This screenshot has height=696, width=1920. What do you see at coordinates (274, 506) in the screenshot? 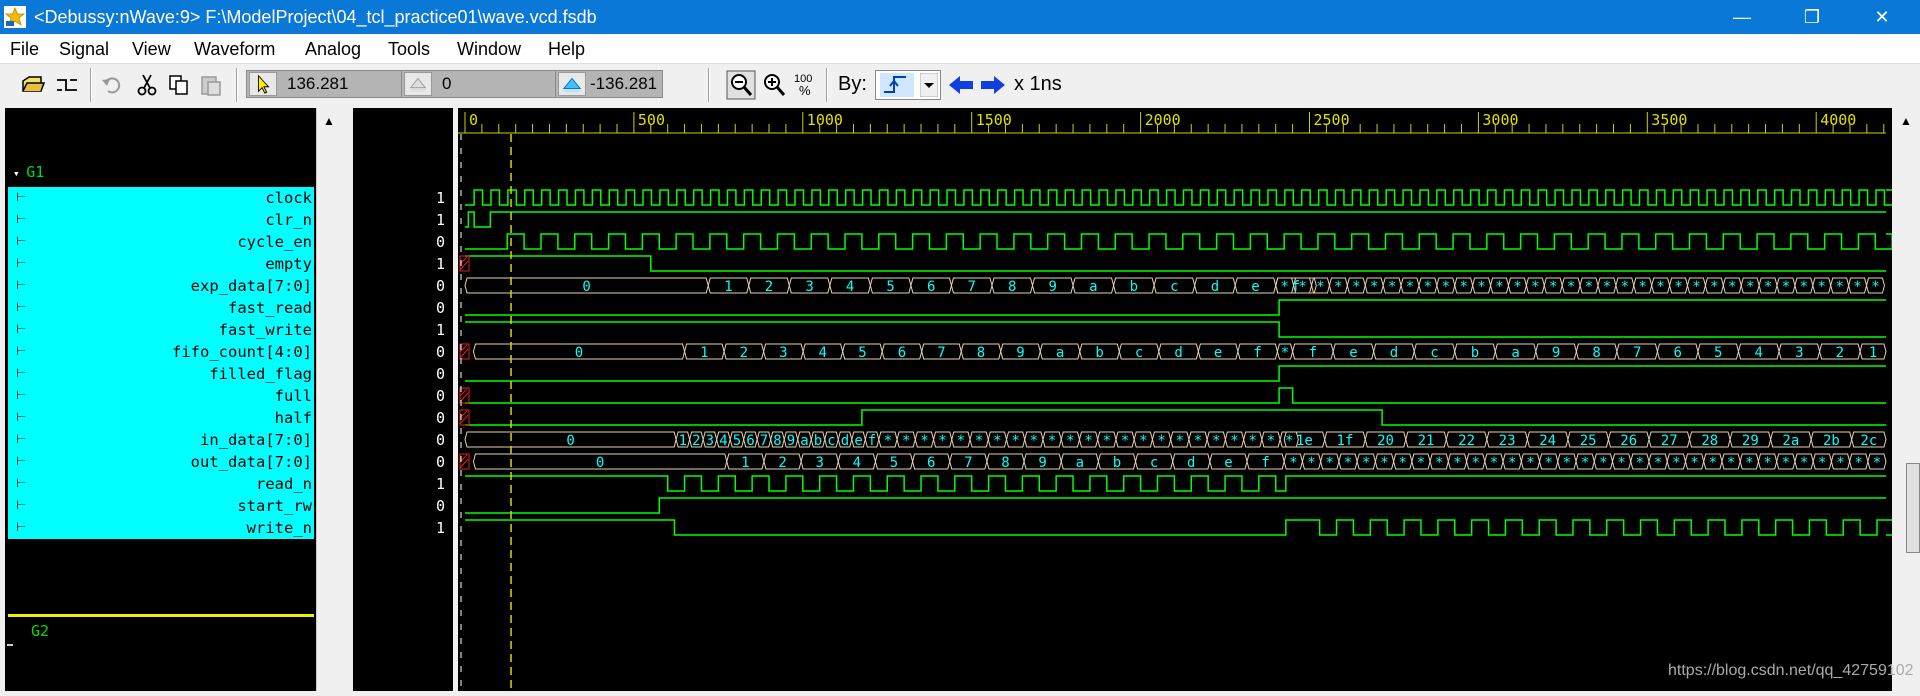
I see `signal-name: start_rw` at bounding box center [274, 506].